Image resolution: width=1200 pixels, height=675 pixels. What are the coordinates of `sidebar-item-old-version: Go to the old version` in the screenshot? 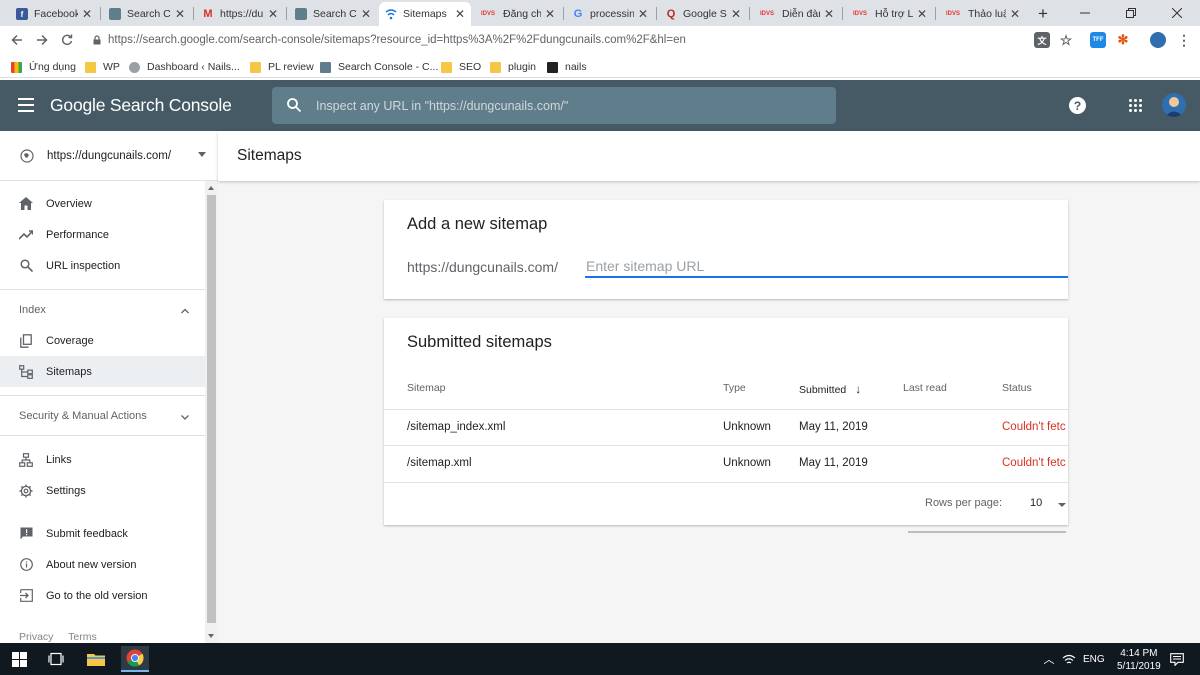 It's located at (102, 595).